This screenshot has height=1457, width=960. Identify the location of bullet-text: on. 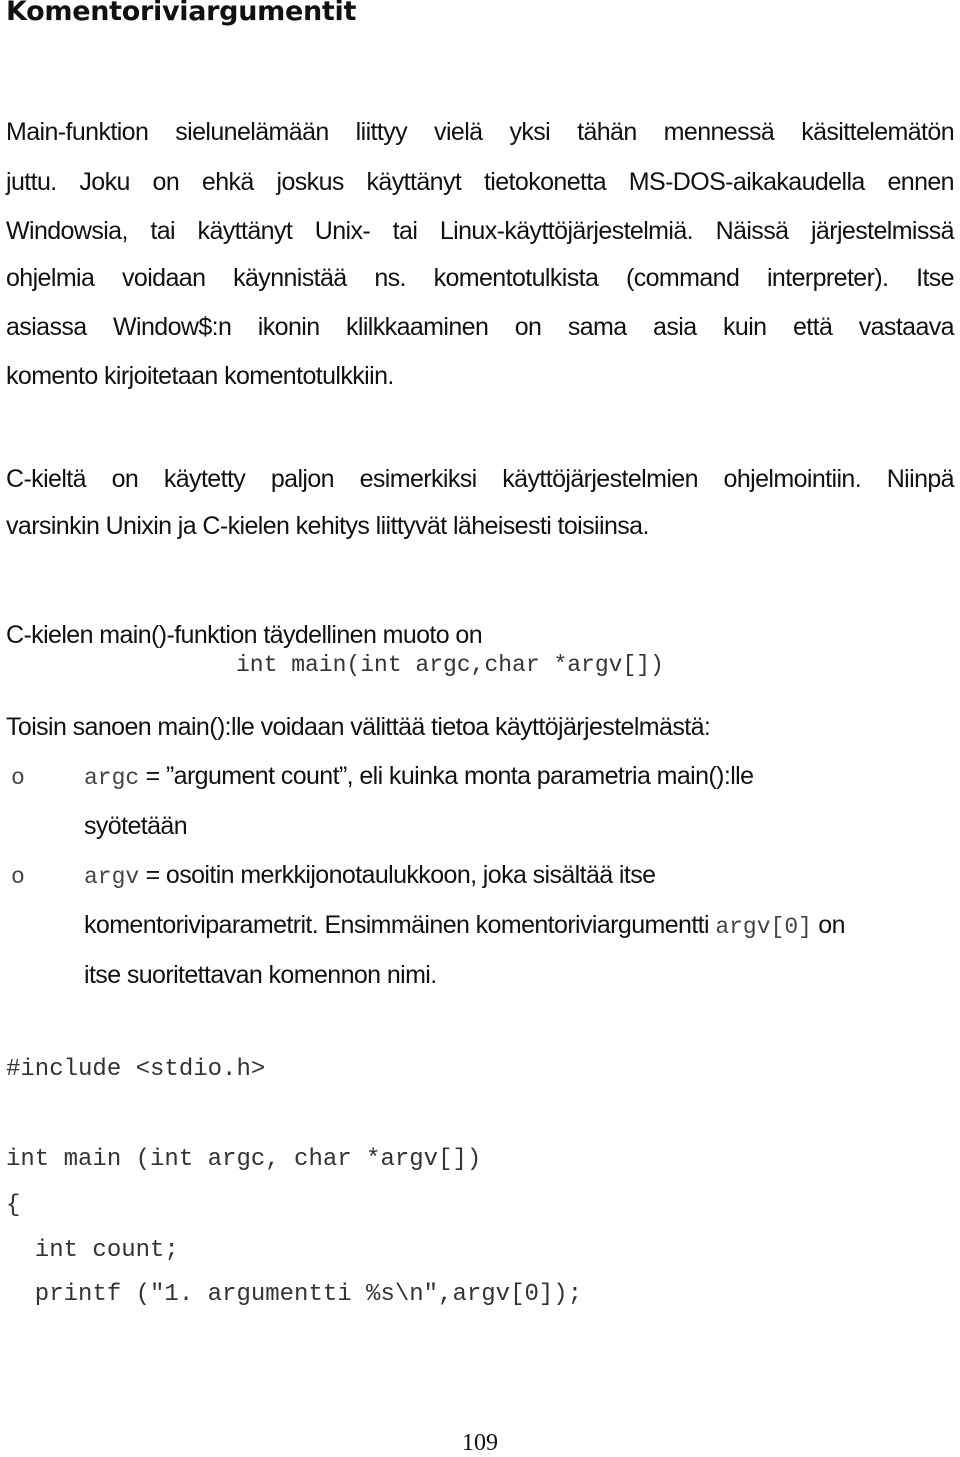
(828, 925).